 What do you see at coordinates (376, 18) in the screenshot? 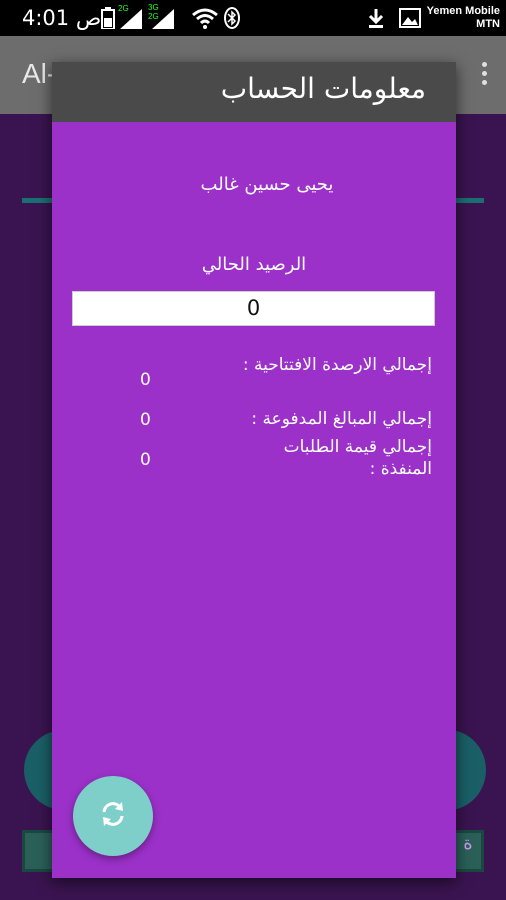
I see `download-icon` at bounding box center [376, 18].